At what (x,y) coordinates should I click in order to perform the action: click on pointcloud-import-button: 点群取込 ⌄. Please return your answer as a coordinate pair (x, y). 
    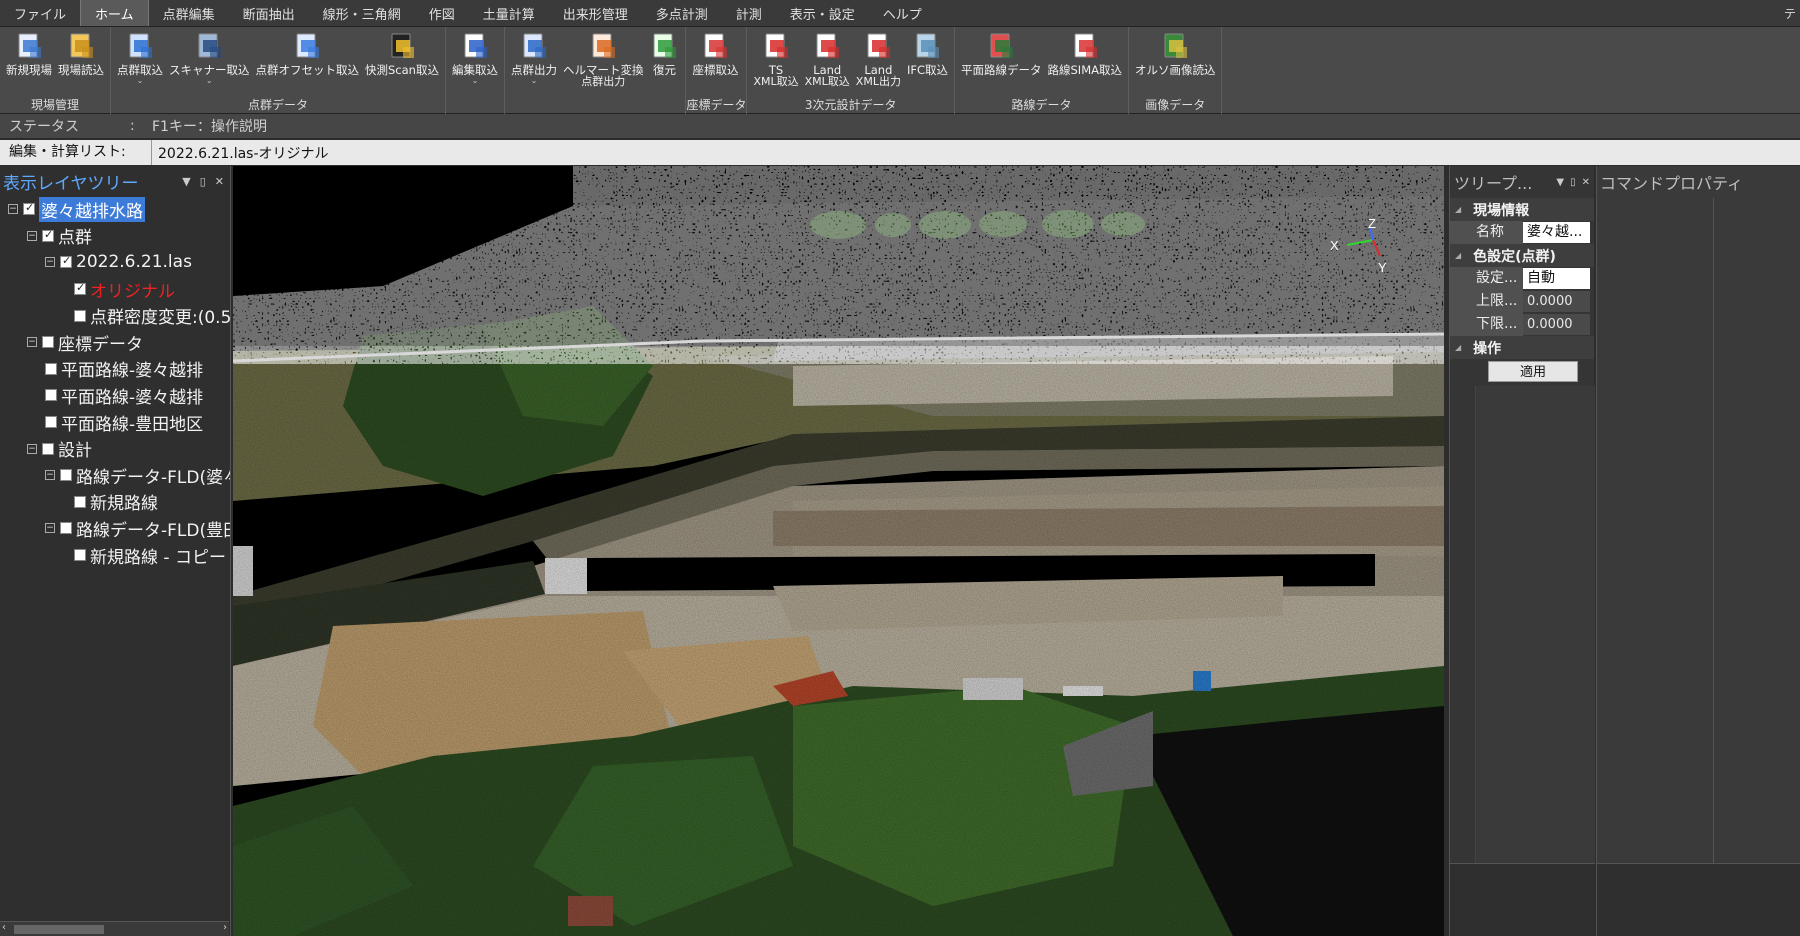
    Looking at the image, I should click on (140, 58).